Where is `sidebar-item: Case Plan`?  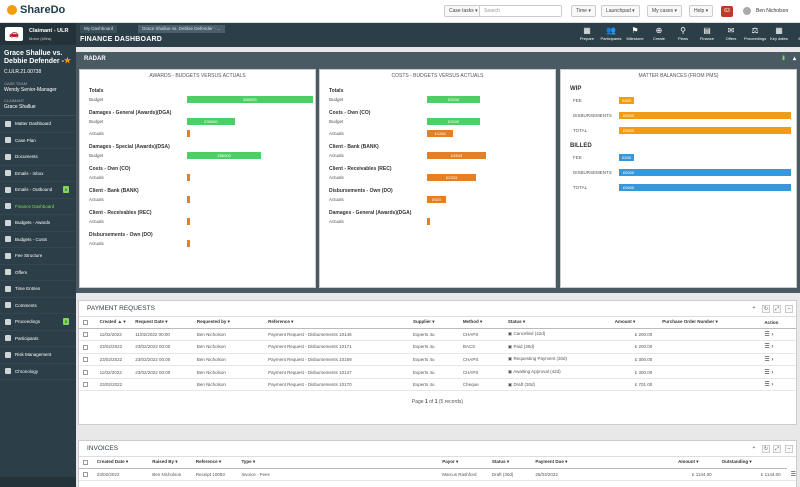 sidebar-item: Case Plan is located at coordinates (38, 141).